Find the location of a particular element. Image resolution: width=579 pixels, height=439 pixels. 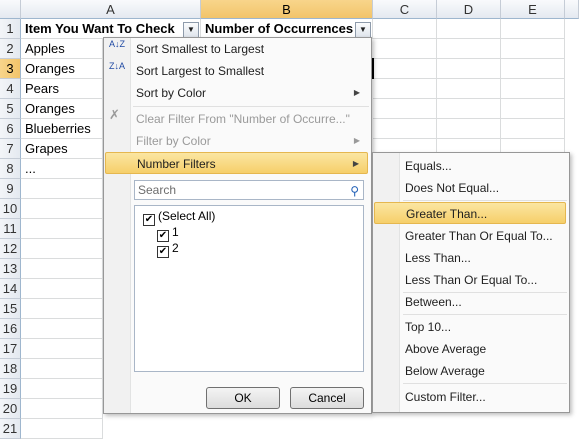

row-header-16: 16 is located at coordinates (10, 329).